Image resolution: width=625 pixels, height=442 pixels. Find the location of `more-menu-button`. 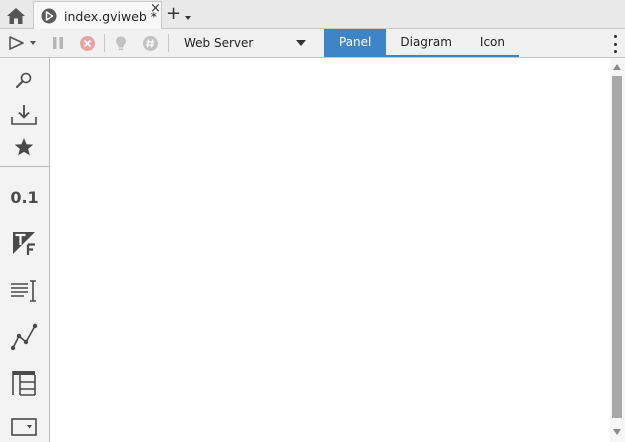

more-menu-button is located at coordinates (615, 44).